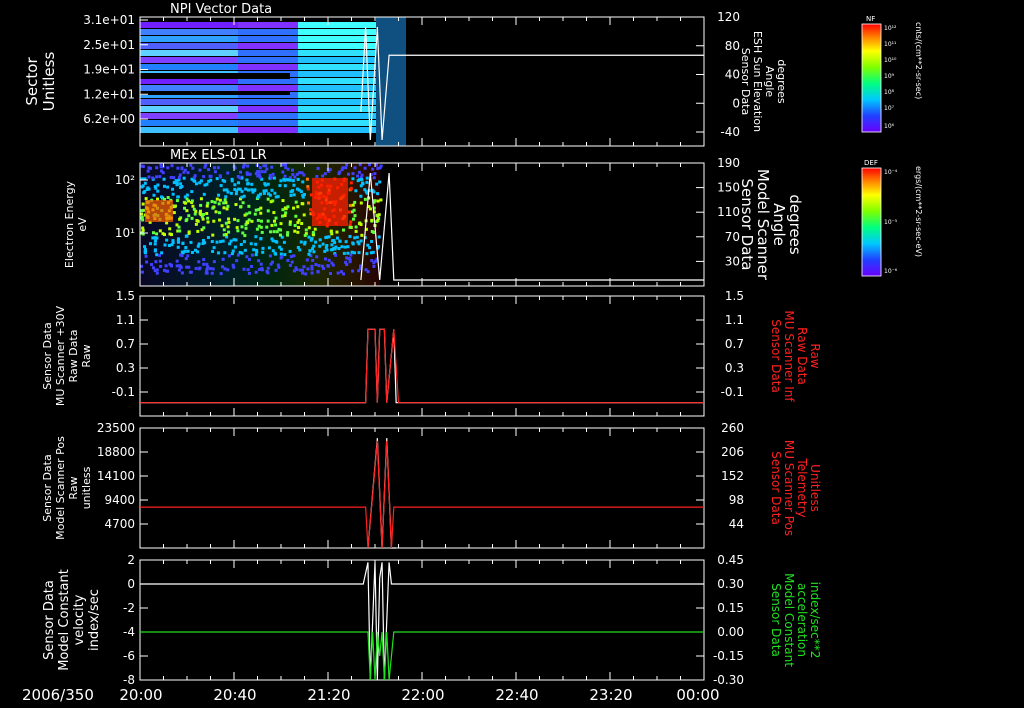 This screenshot has height=708, width=1024. I want to click on series-line, so click(422, 494).